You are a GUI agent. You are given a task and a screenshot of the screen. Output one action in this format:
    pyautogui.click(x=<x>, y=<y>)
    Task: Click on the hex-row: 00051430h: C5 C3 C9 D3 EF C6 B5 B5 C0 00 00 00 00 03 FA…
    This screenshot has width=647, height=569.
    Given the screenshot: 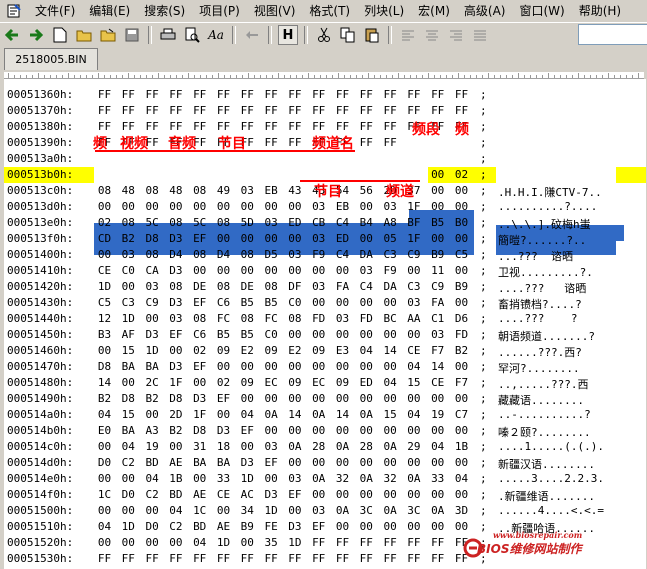 What is the action you would take?
    pyautogui.click(x=325, y=303)
    